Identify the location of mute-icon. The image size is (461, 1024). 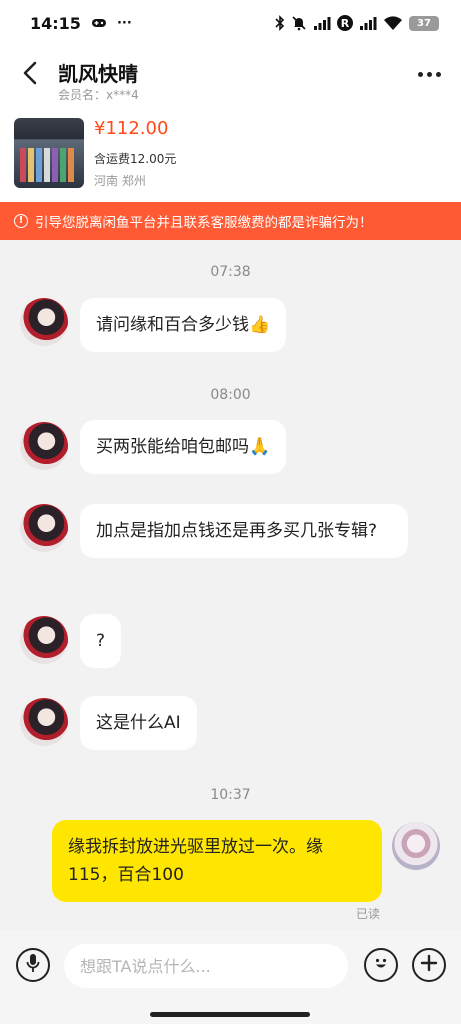
(299, 23).